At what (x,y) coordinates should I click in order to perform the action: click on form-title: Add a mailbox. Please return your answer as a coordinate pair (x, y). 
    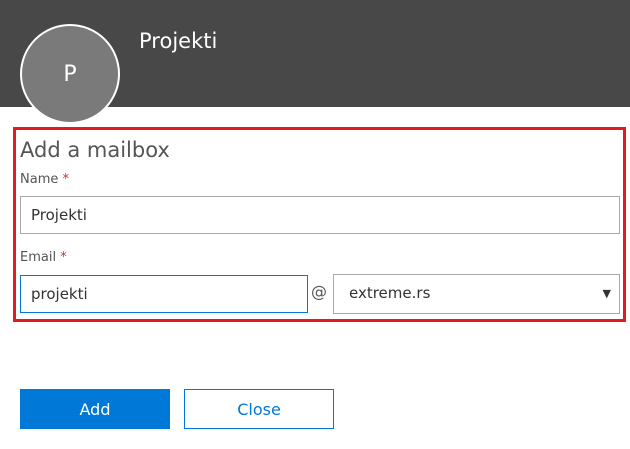
    Looking at the image, I should click on (95, 150).